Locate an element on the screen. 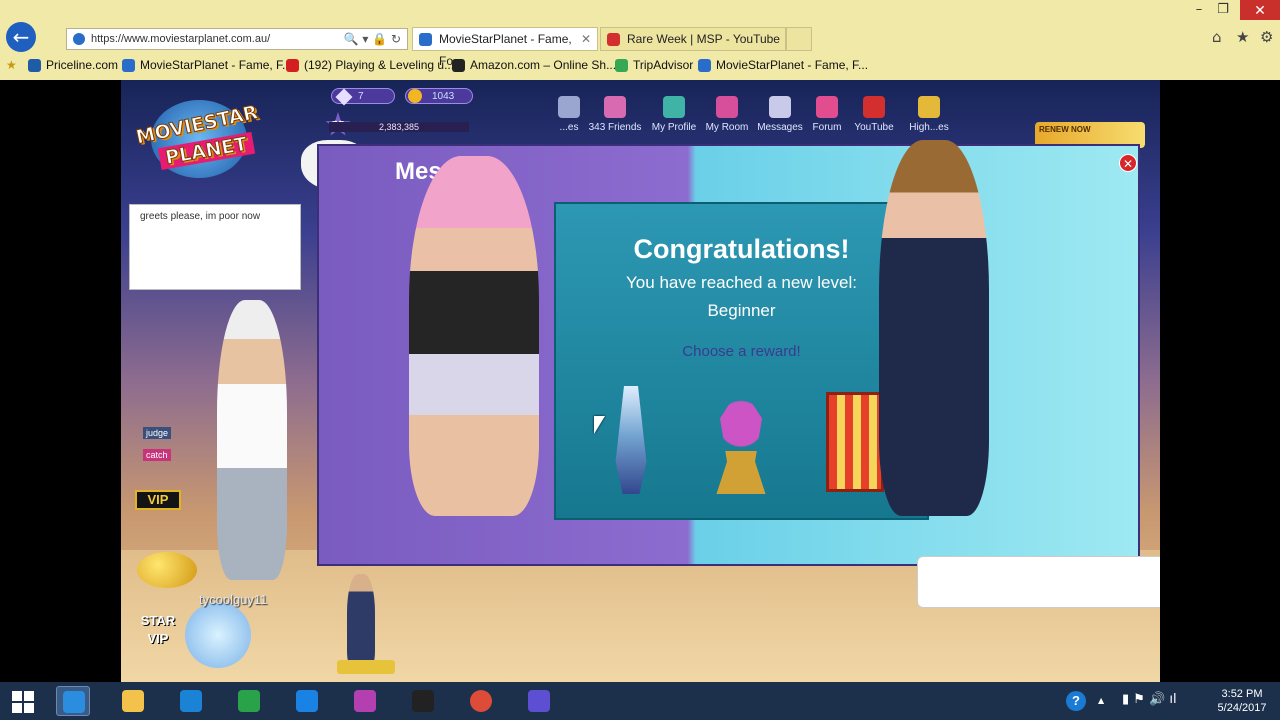  windows-start-icon is located at coordinates (23, 702).